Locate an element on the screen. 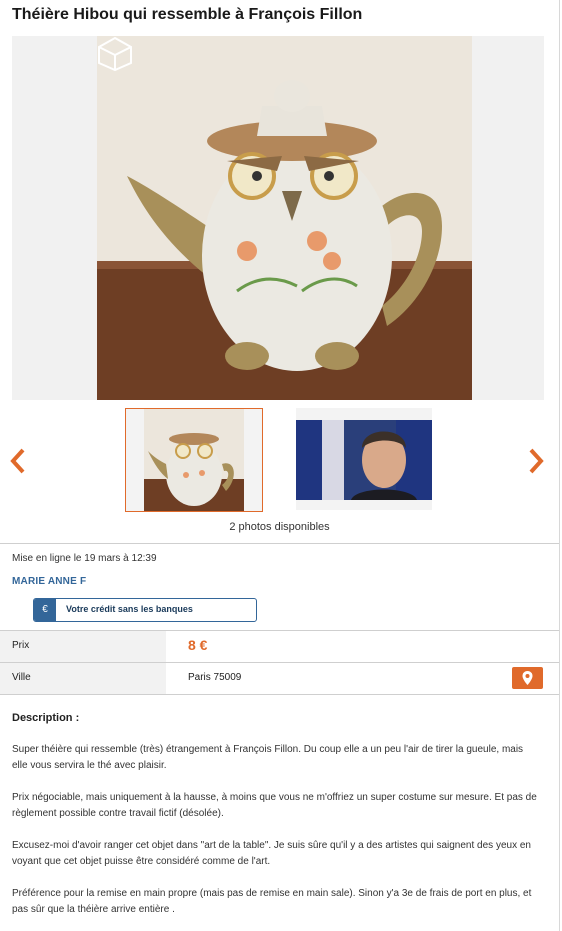 The image size is (562, 931). chevron-left-icon is located at coordinates (18, 461).